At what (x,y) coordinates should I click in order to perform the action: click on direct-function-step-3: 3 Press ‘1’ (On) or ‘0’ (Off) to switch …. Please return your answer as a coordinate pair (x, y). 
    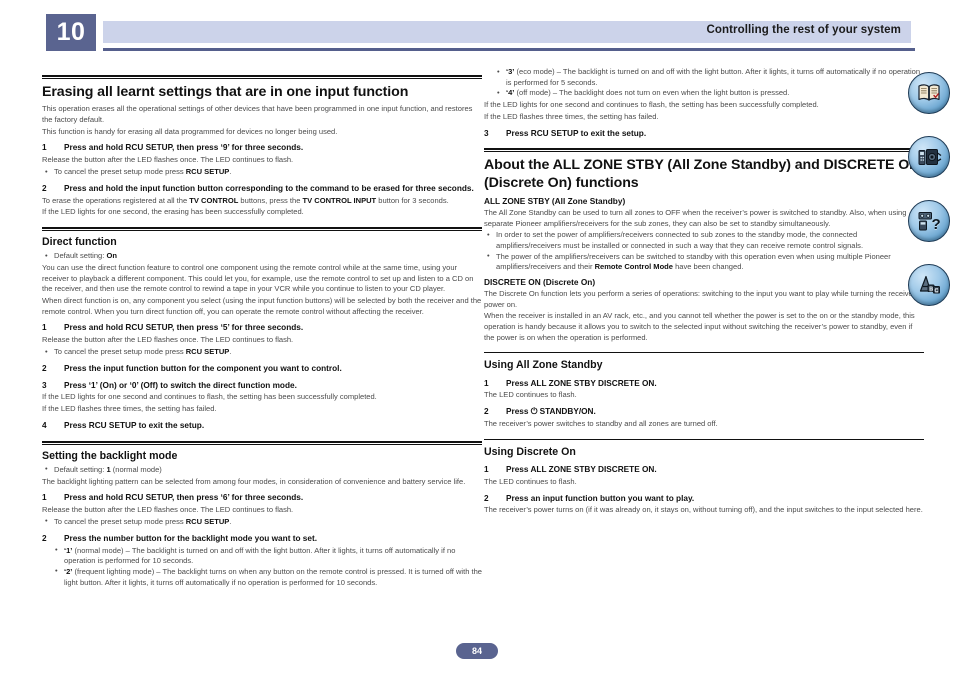
    Looking at the image, I should click on (262, 386).